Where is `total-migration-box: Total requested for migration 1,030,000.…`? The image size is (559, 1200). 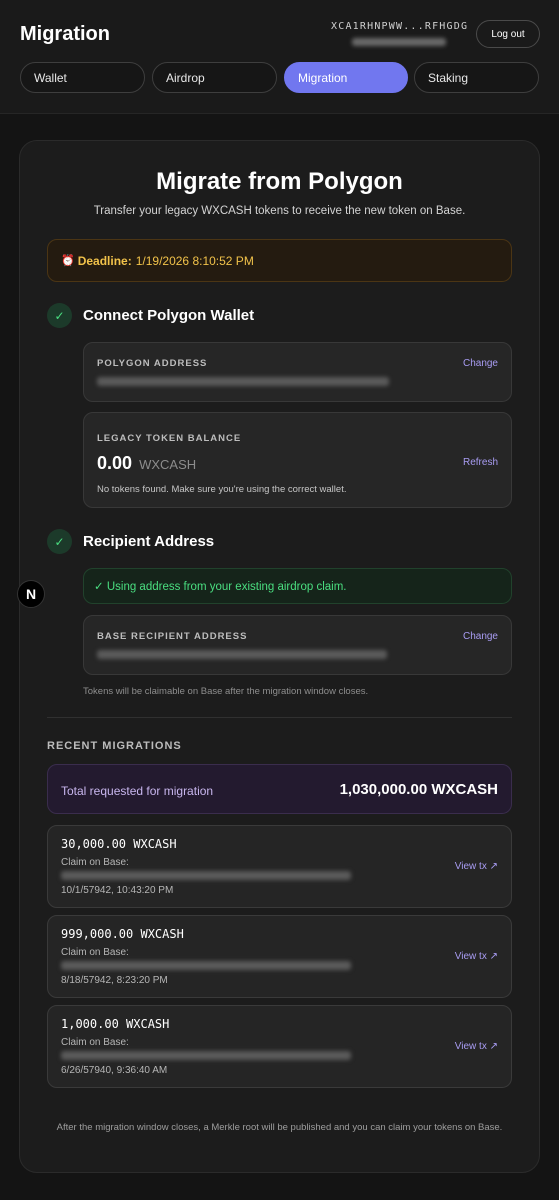 total-migration-box: Total requested for migration 1,030,000.… is located at coordinates (279, 789).